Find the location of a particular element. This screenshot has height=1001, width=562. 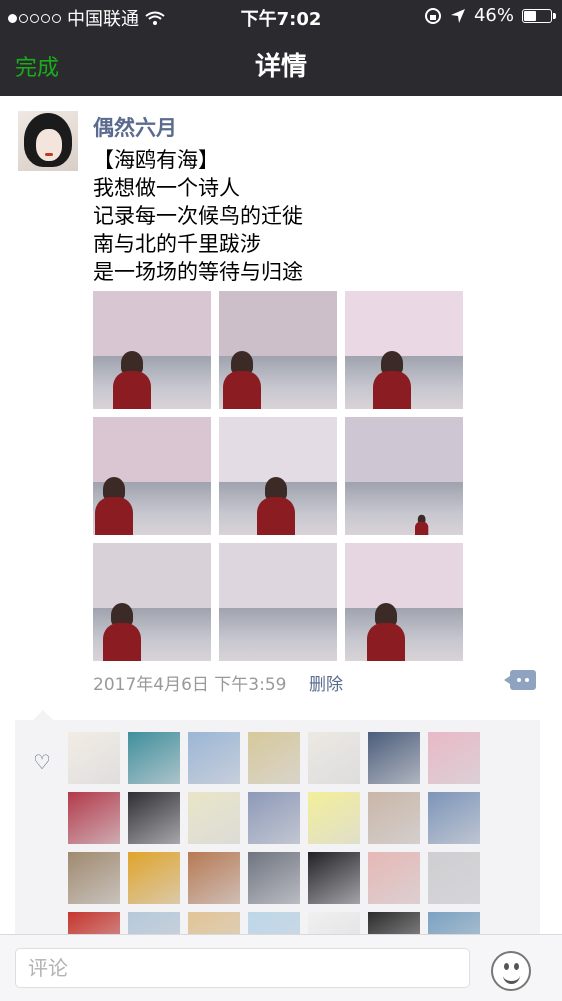

battery-icon is located at coordinates (539, 15).